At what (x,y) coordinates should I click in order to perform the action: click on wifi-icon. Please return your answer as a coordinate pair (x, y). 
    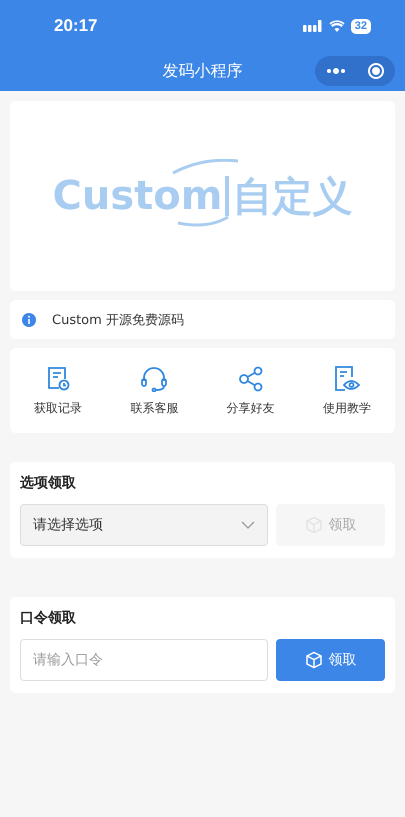
    Looking at the image, I should click on (336, 26).